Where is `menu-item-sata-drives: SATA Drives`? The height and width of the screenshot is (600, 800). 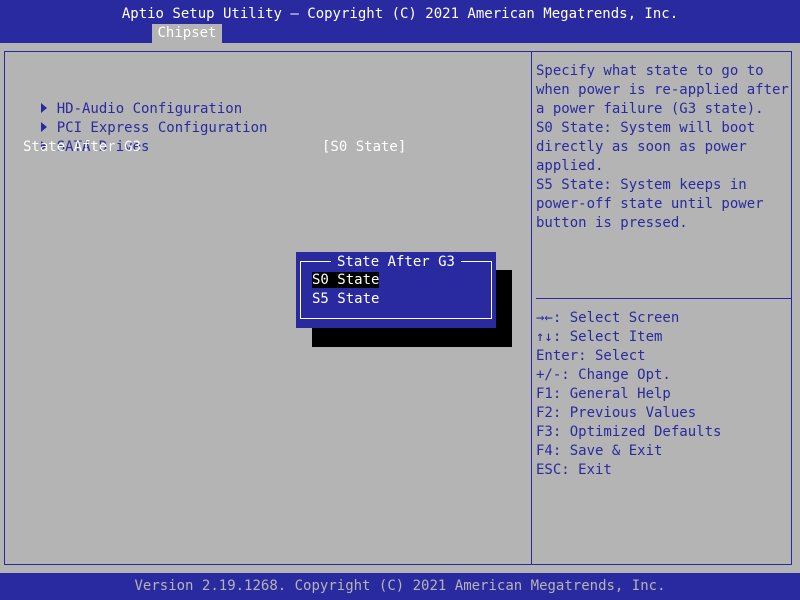
menu-item-sata-drives: SATA Drives is located at coordinates (78, 137).